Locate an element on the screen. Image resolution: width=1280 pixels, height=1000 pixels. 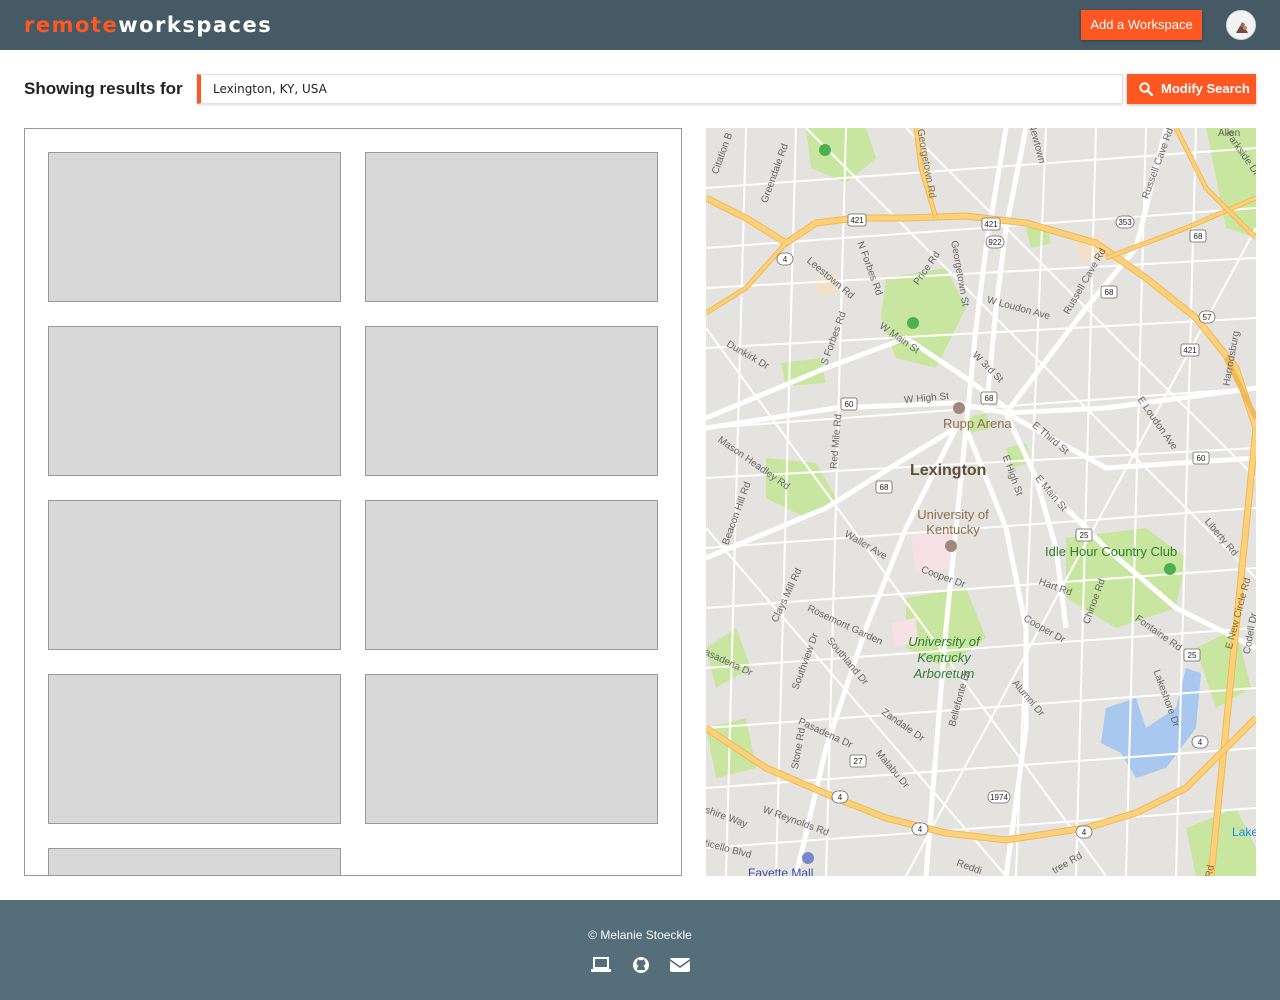
user-avatar is located at coordinates (1241, 25).